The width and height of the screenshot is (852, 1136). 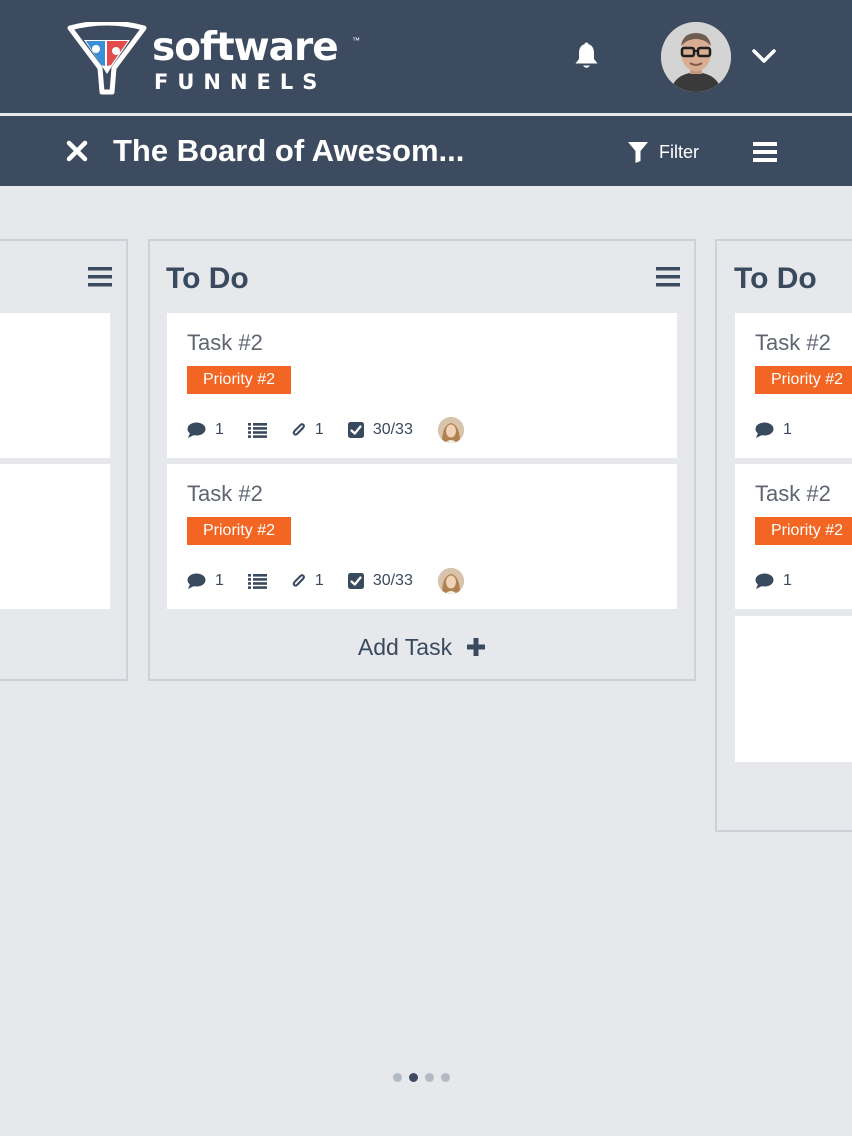 What do you see at coordinates (413, 1077) in the screenshot?
I see `page-dot-active` at bounding box center [413, 1077].